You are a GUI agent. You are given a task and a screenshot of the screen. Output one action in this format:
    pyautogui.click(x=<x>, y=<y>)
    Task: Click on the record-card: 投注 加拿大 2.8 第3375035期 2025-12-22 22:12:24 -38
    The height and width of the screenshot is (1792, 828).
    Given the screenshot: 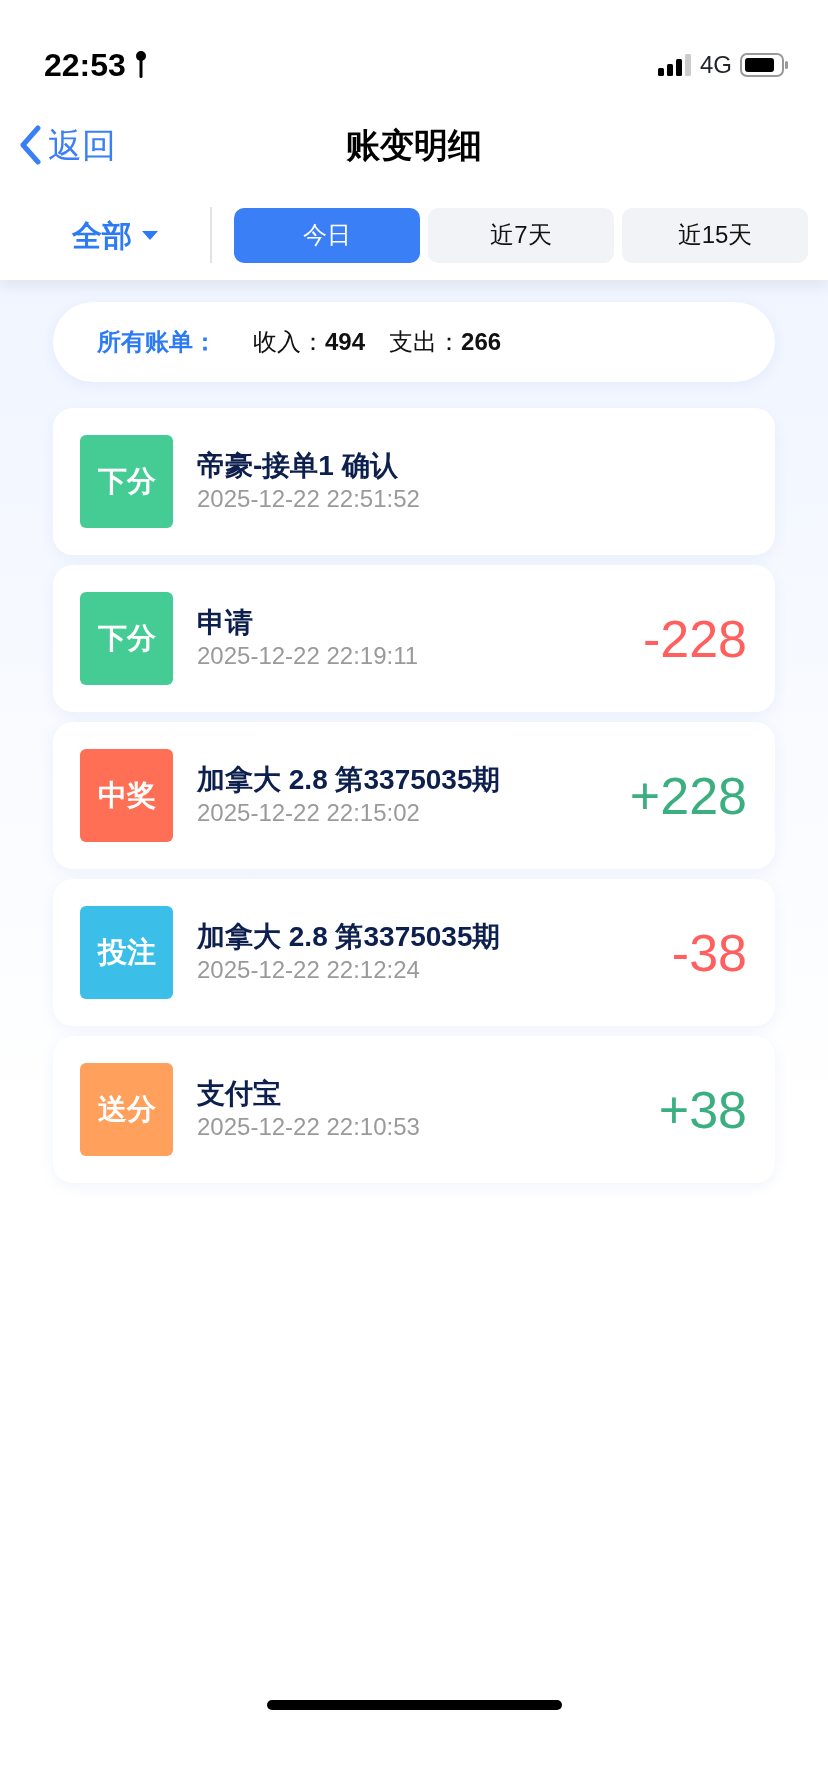 What is the action you would take?
    pyautogui.click(x=414, y=952)
    